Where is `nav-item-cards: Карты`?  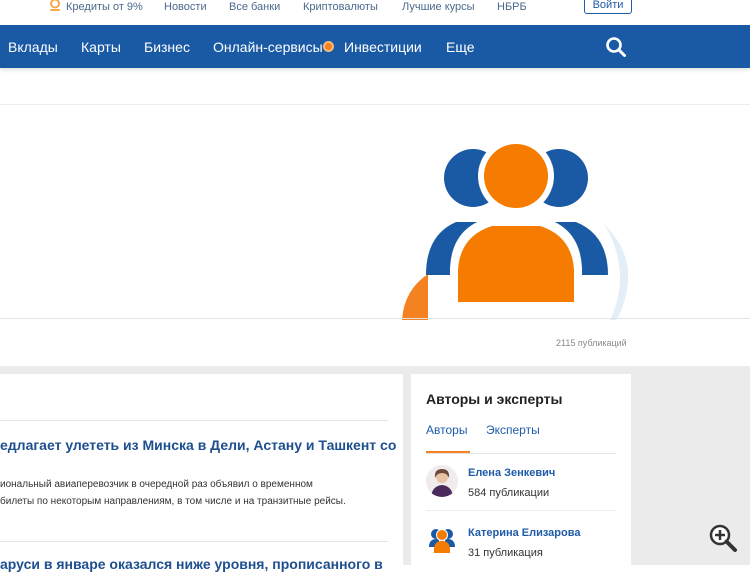
nav-item-cards: Карты is located at coordinates (101, 47).